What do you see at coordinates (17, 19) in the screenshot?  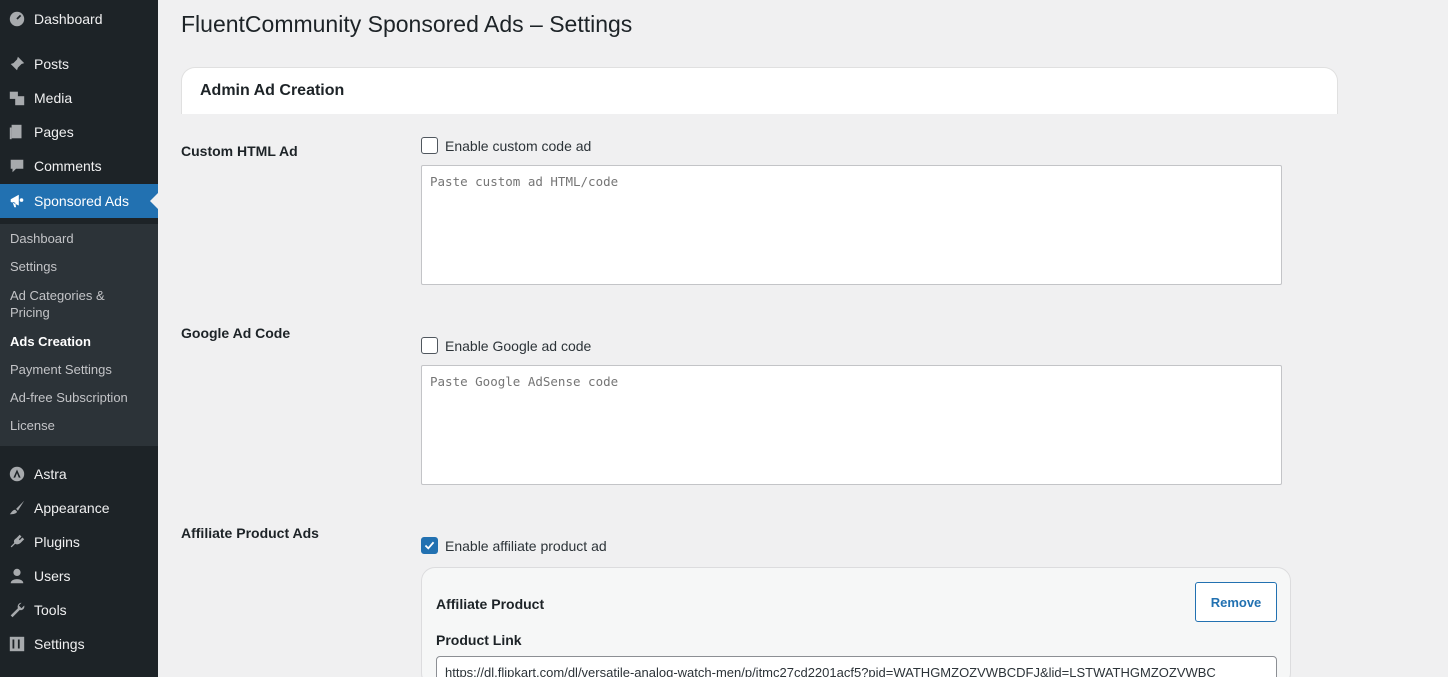 I see `dashboard-icon` at bounding box center [17, 19].